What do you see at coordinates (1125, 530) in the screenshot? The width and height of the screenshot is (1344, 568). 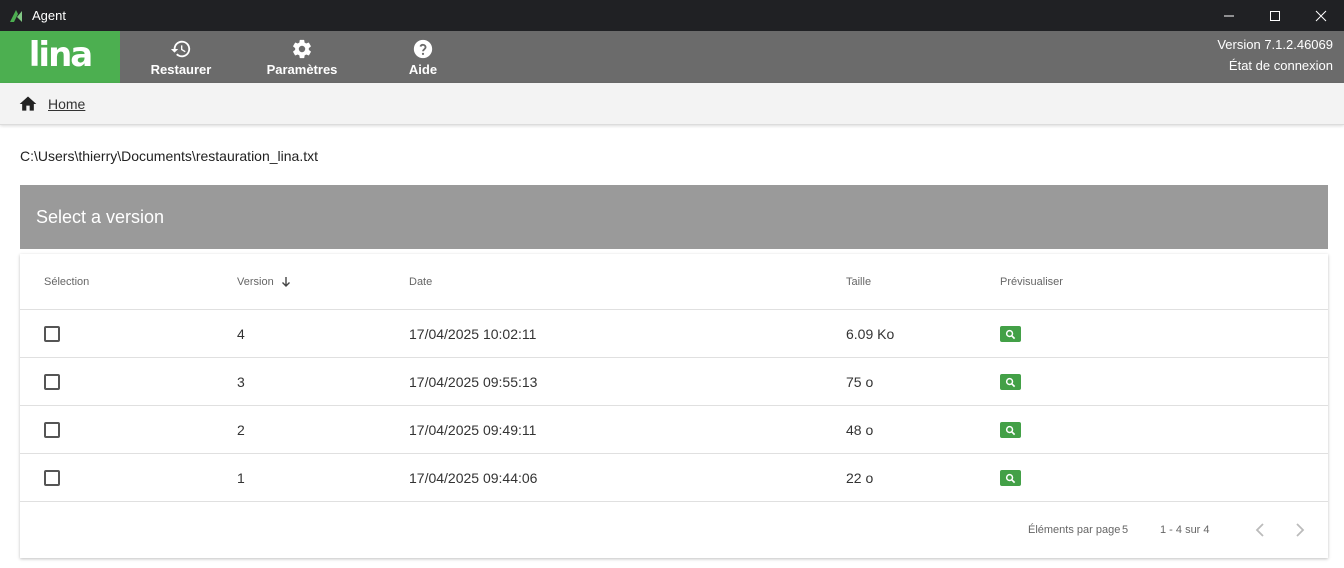 I see `page-size-select: 5` at bounding box center [1125, 530].